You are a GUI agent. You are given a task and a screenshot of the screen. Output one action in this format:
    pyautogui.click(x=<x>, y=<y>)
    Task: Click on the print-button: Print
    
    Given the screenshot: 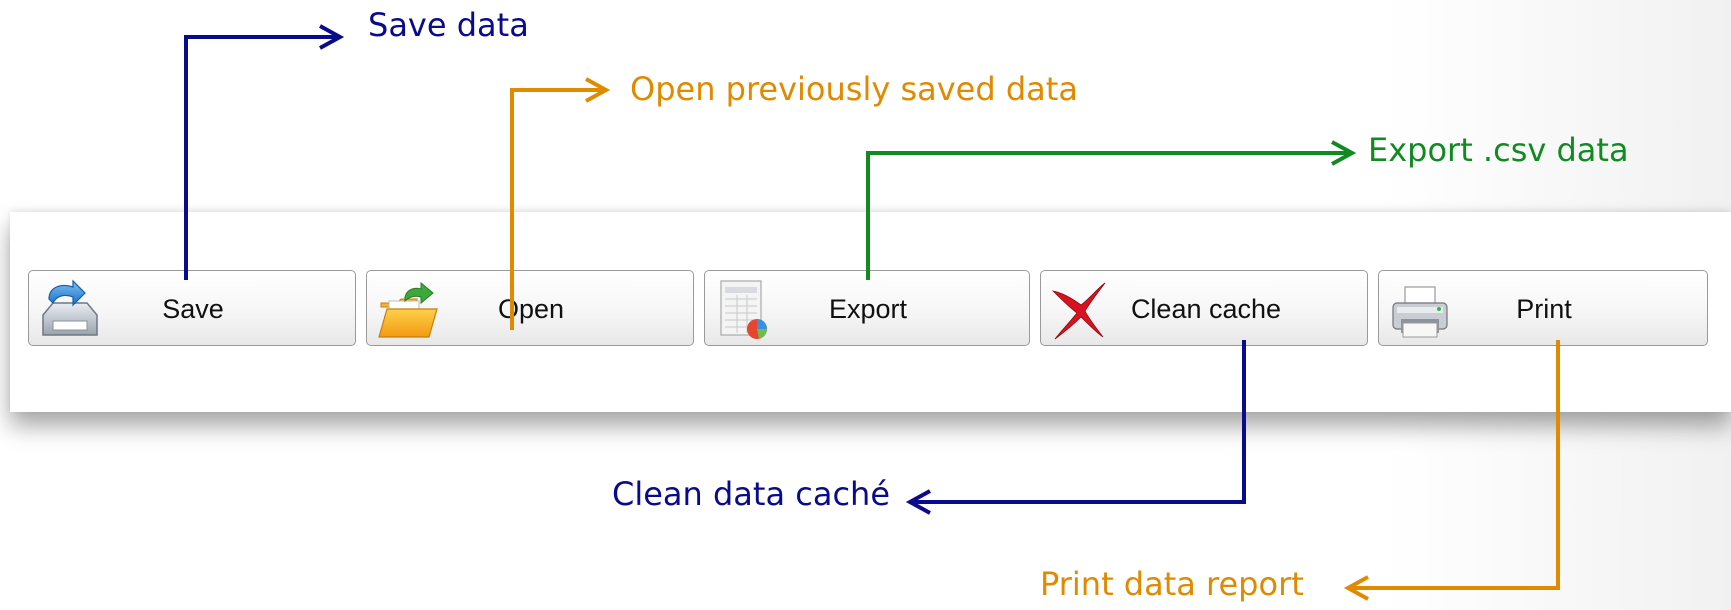 What is the action you would take?
    pyautogui.click(x=1543, y=308)
    